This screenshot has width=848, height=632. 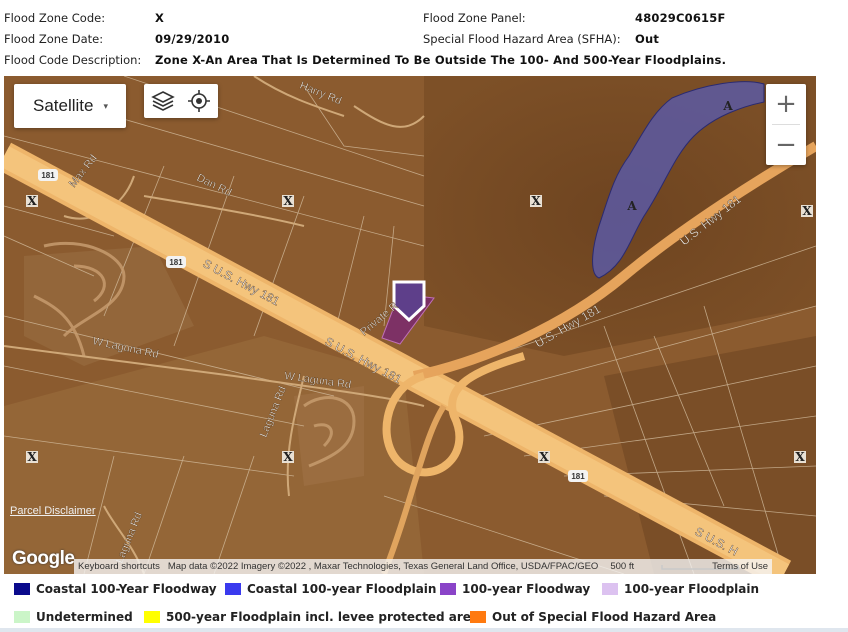 I want to click on legend-item: Out of Special Flood Hazard Area, so click(x=593, y=617).